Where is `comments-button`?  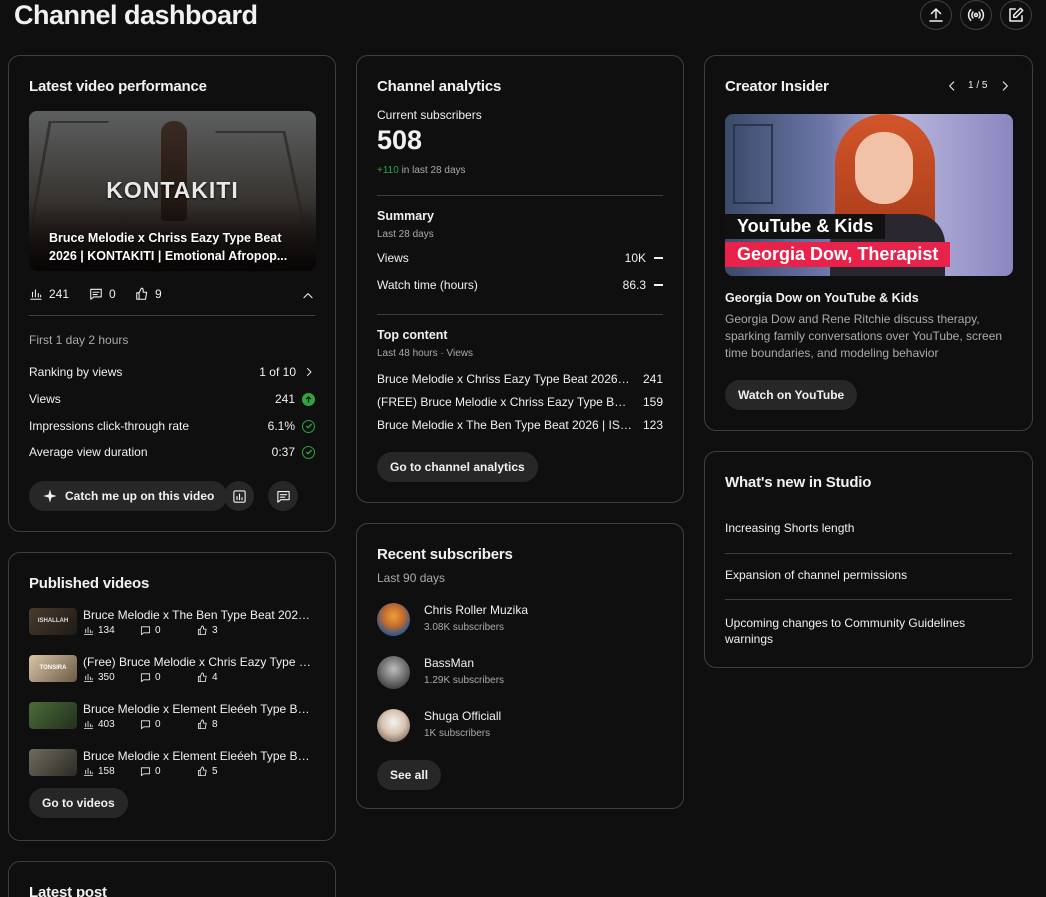
comments-button is located at coordinates (283, 496).